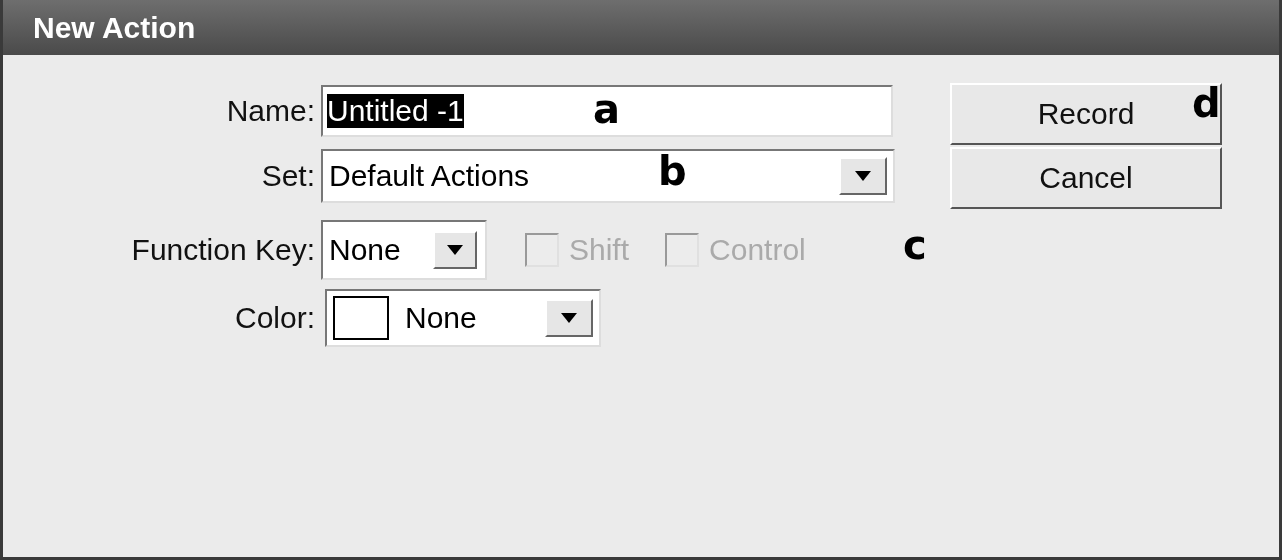  I want to click on field-label: Function Key:, so click(223, 250).